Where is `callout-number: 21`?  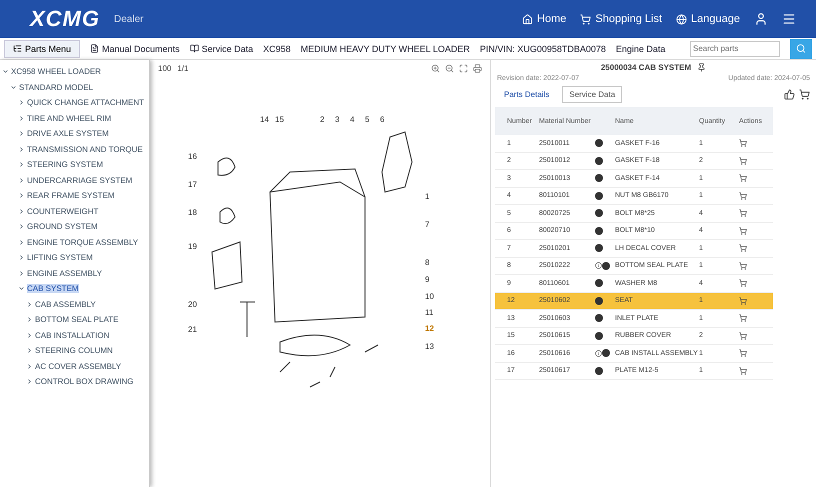 callout-number: 21 is located at coordinates (192, 329).